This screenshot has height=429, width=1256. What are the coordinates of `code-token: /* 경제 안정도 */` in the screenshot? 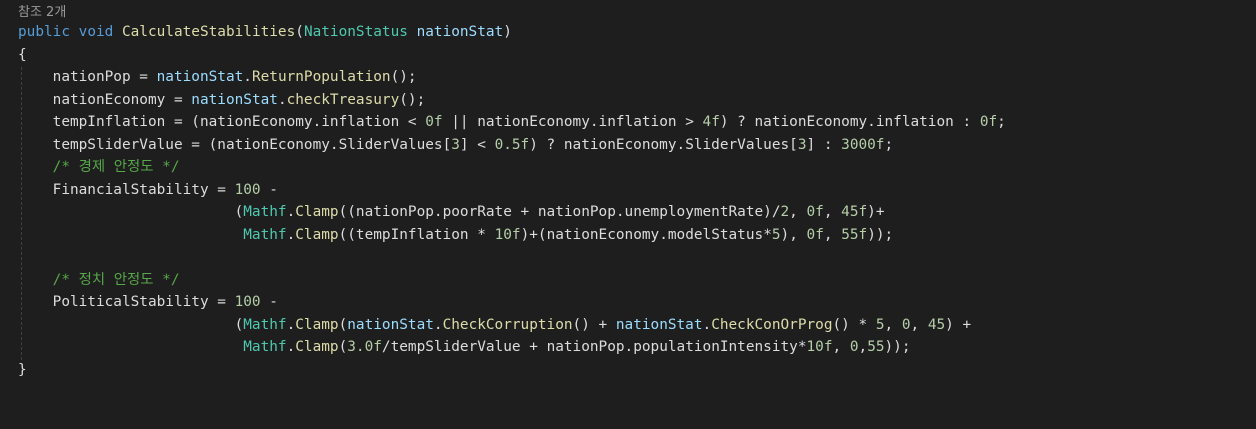 It's located at (116, 167).